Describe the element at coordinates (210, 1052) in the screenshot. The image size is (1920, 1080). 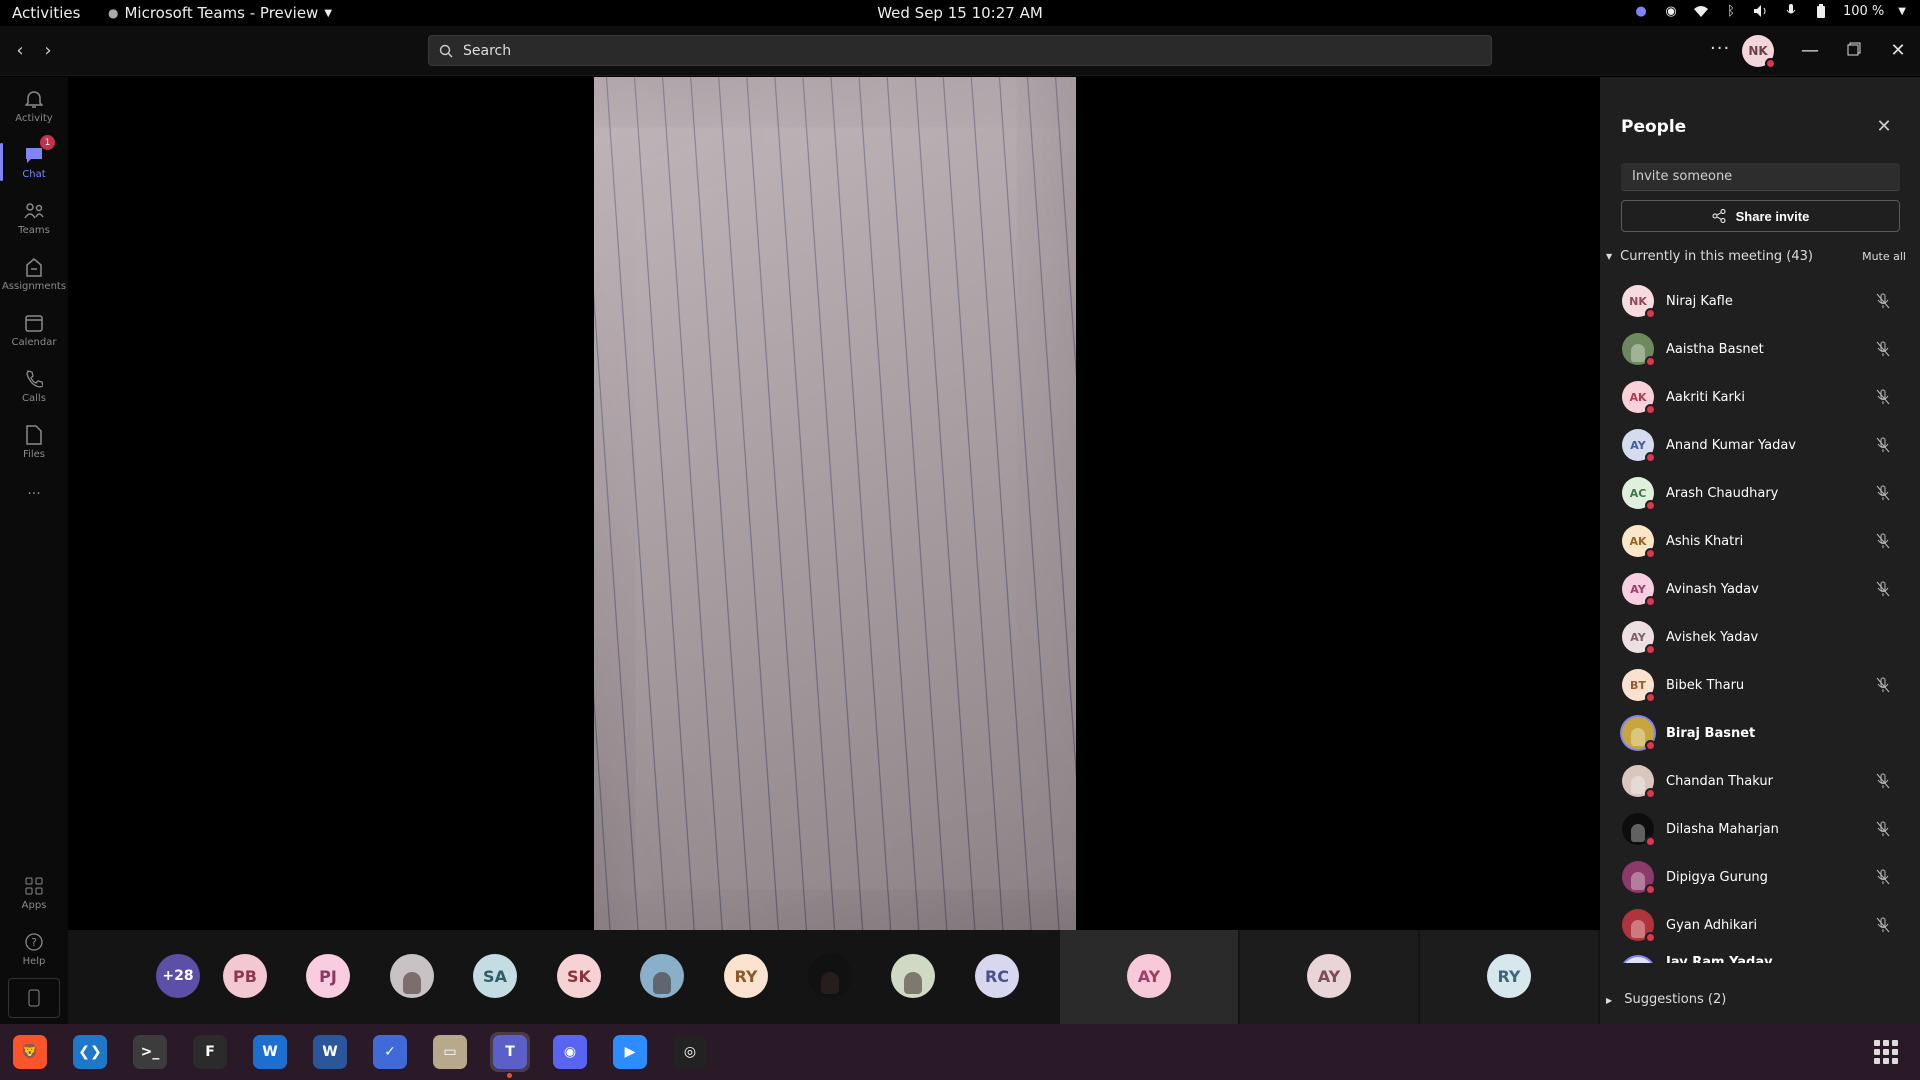
I see `figma-icon: F` at that location.